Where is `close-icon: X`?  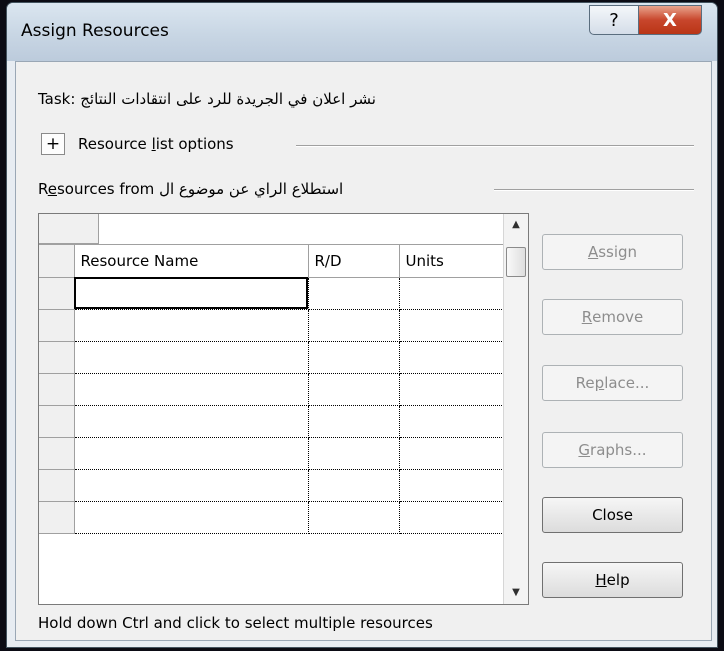 close-icon: X is located at coordinates (670, 20).